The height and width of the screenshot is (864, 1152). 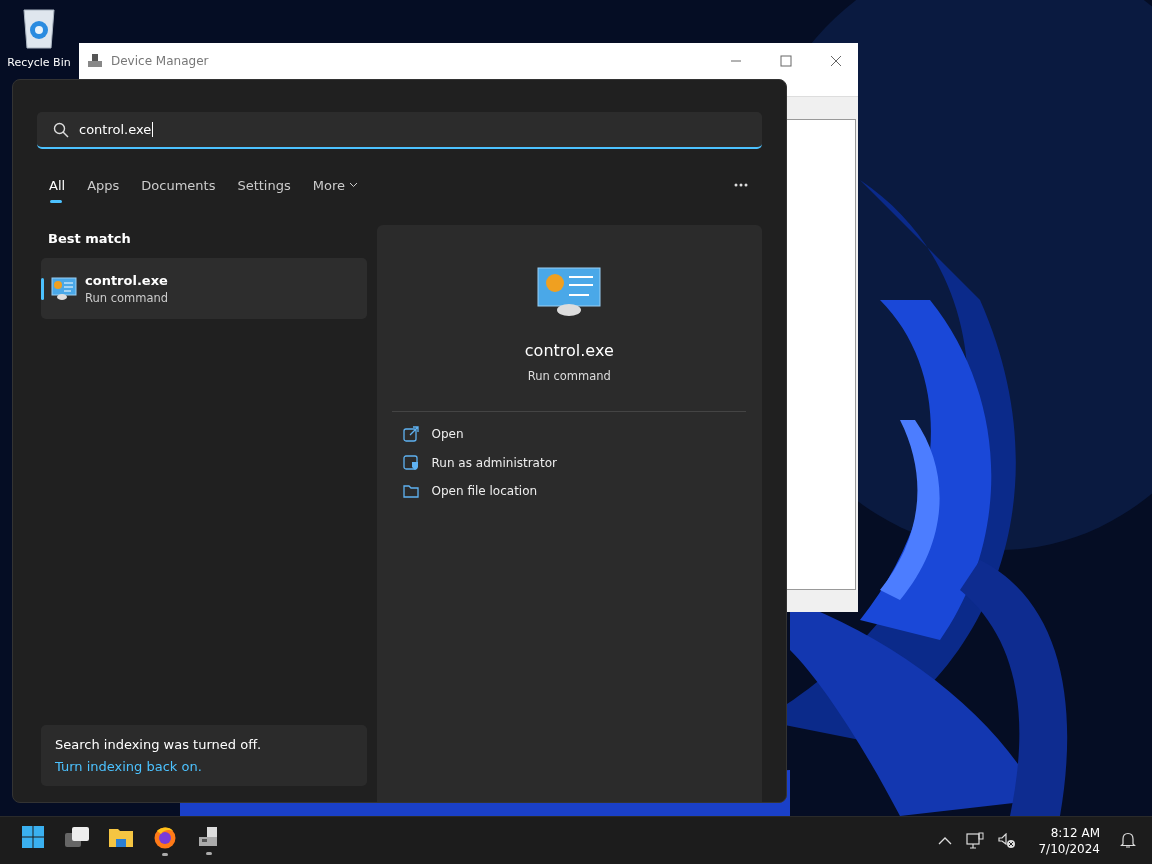 What do you see at coordinates (61, 129) in the screenshot?
I see `search-icon` at bounding box center [61, 129].